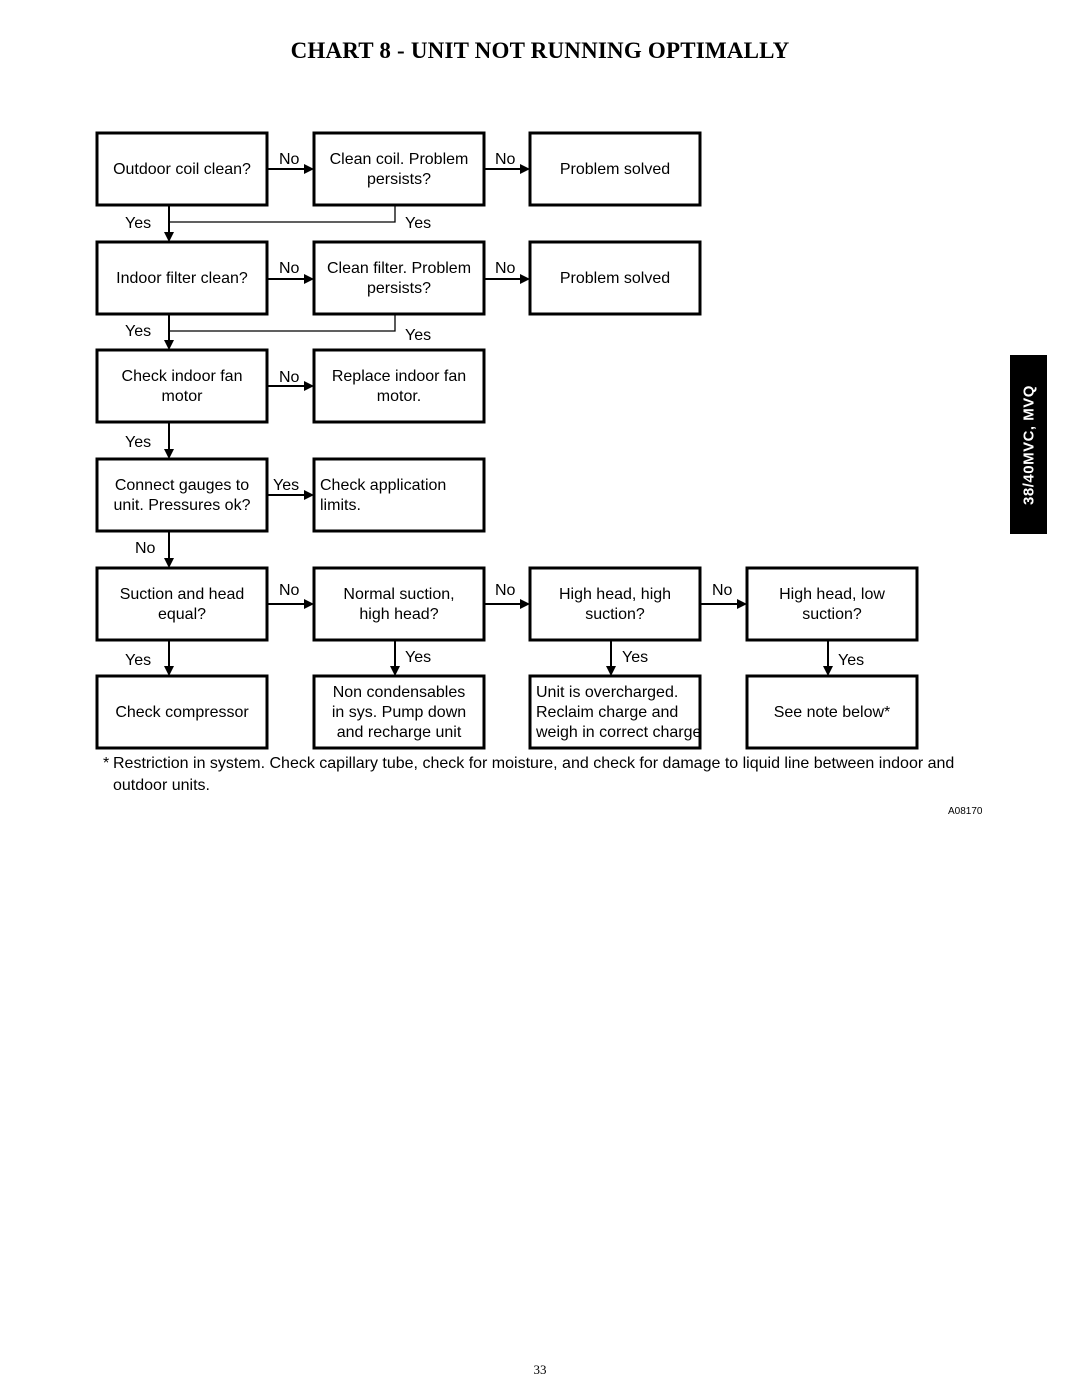 The height and width of the screenshot is (1397, 1080). Describe the element at coordinates (607, 712) in the screenshot. I see `node-text: Reclaim charge and` at that location.